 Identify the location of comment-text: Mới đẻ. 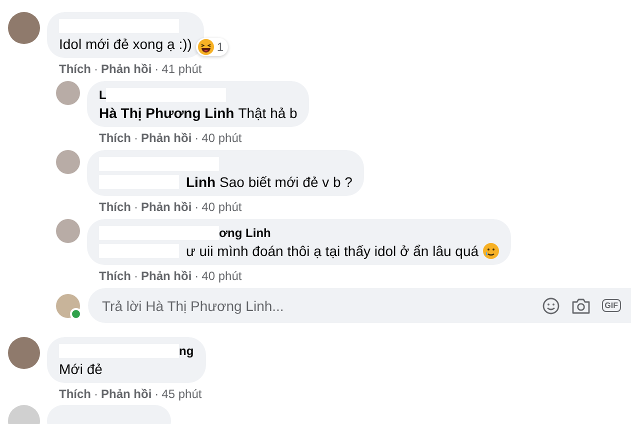
(80, 369).